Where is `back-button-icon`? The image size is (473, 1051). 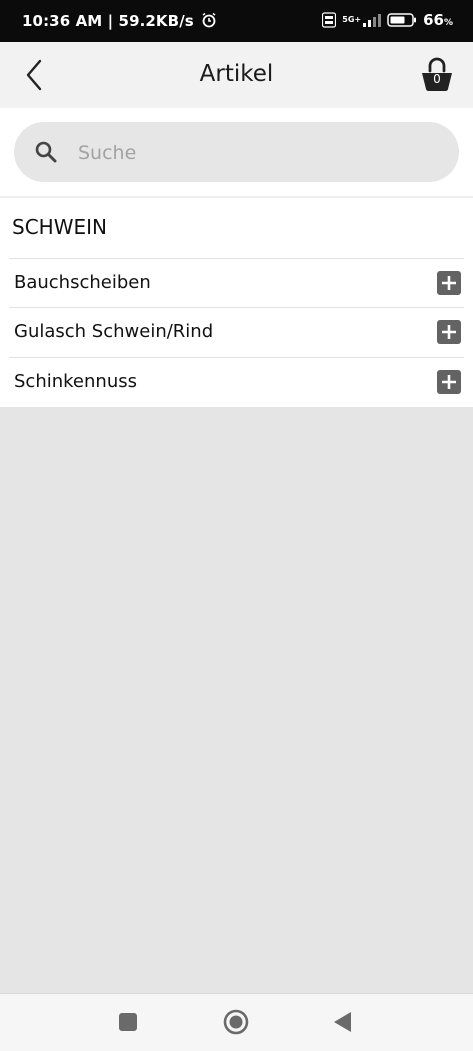
back-button-icon is located at coordinates (343, 1022).